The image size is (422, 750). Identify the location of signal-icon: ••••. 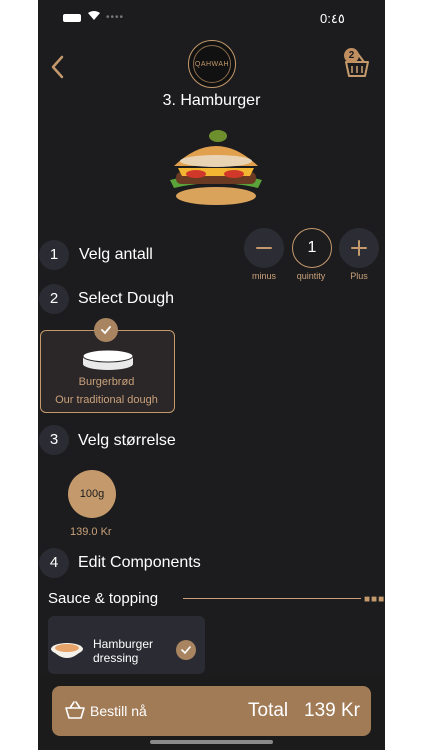
(115, 17).